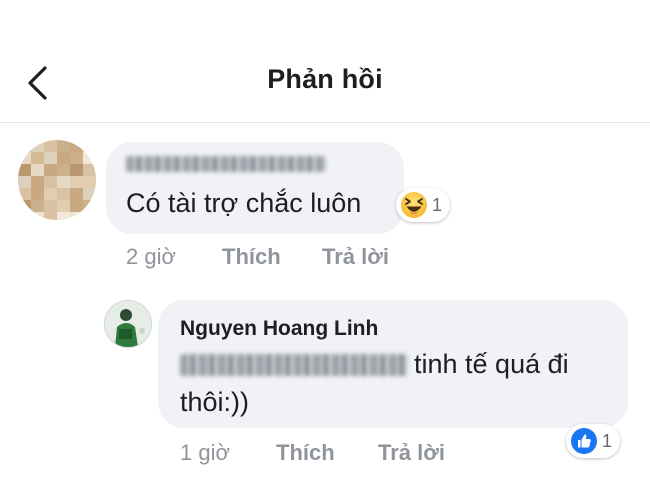  Describe the element at coordinates (294, 365) in the screenshot. I see `blurred-mention` at that location.